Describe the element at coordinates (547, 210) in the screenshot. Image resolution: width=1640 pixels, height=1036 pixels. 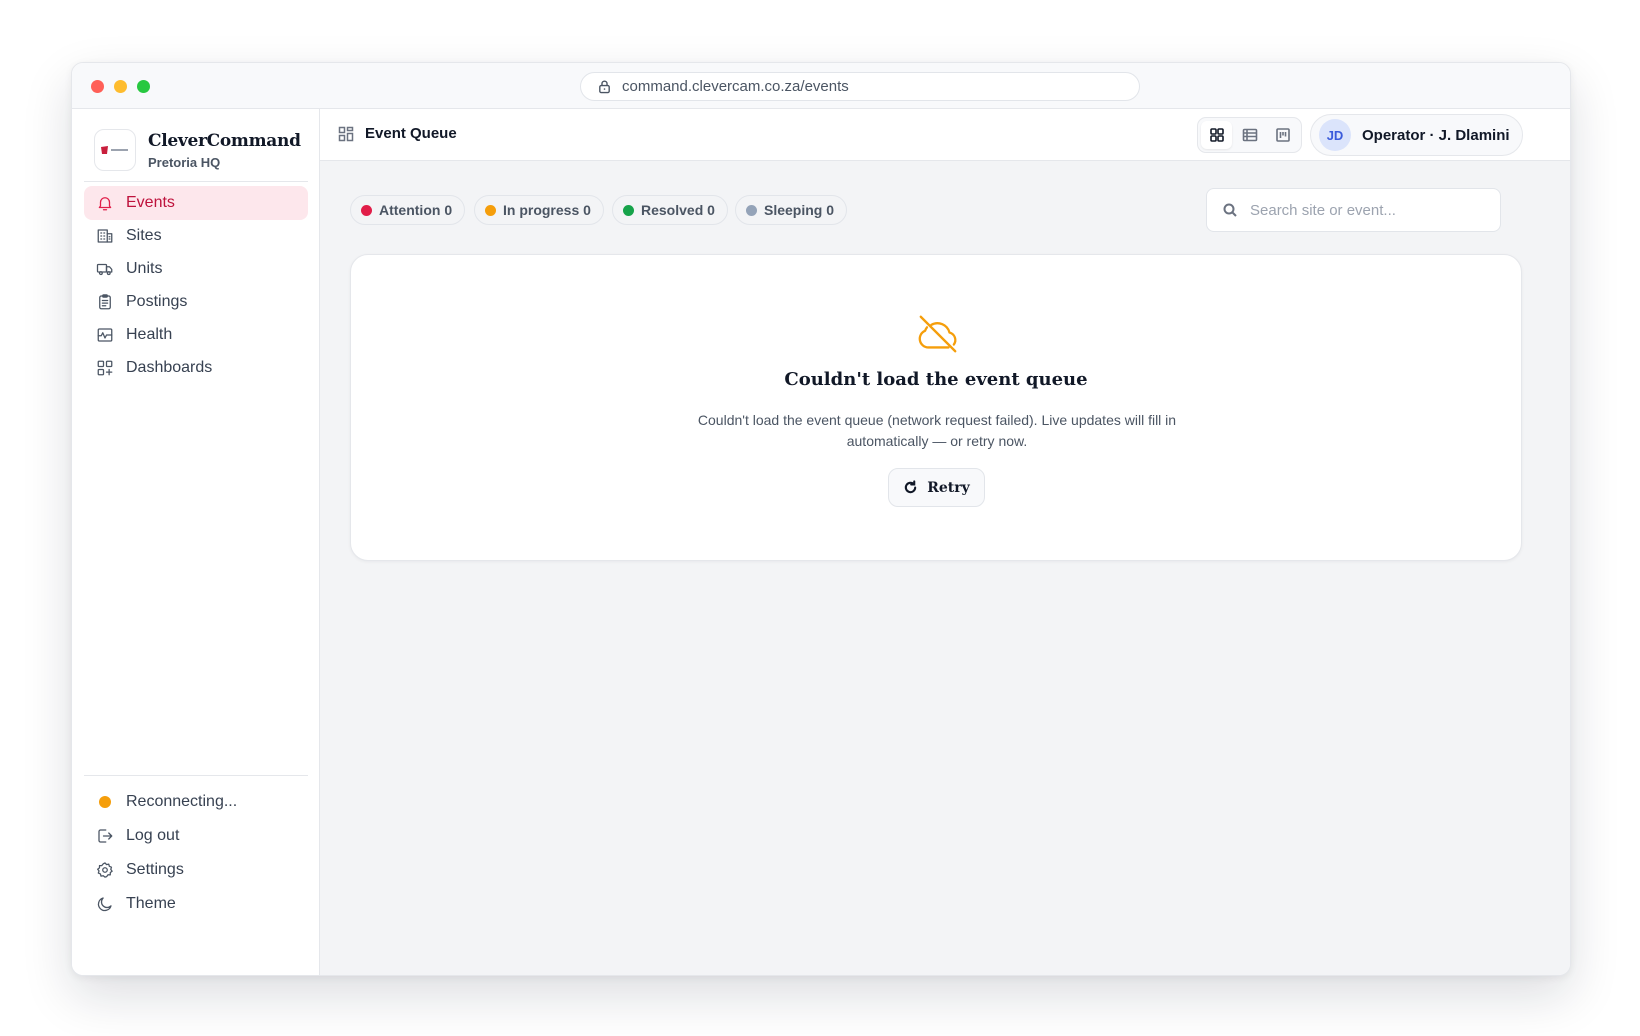
I see `filter-chip-label: In progress 0` at that location.